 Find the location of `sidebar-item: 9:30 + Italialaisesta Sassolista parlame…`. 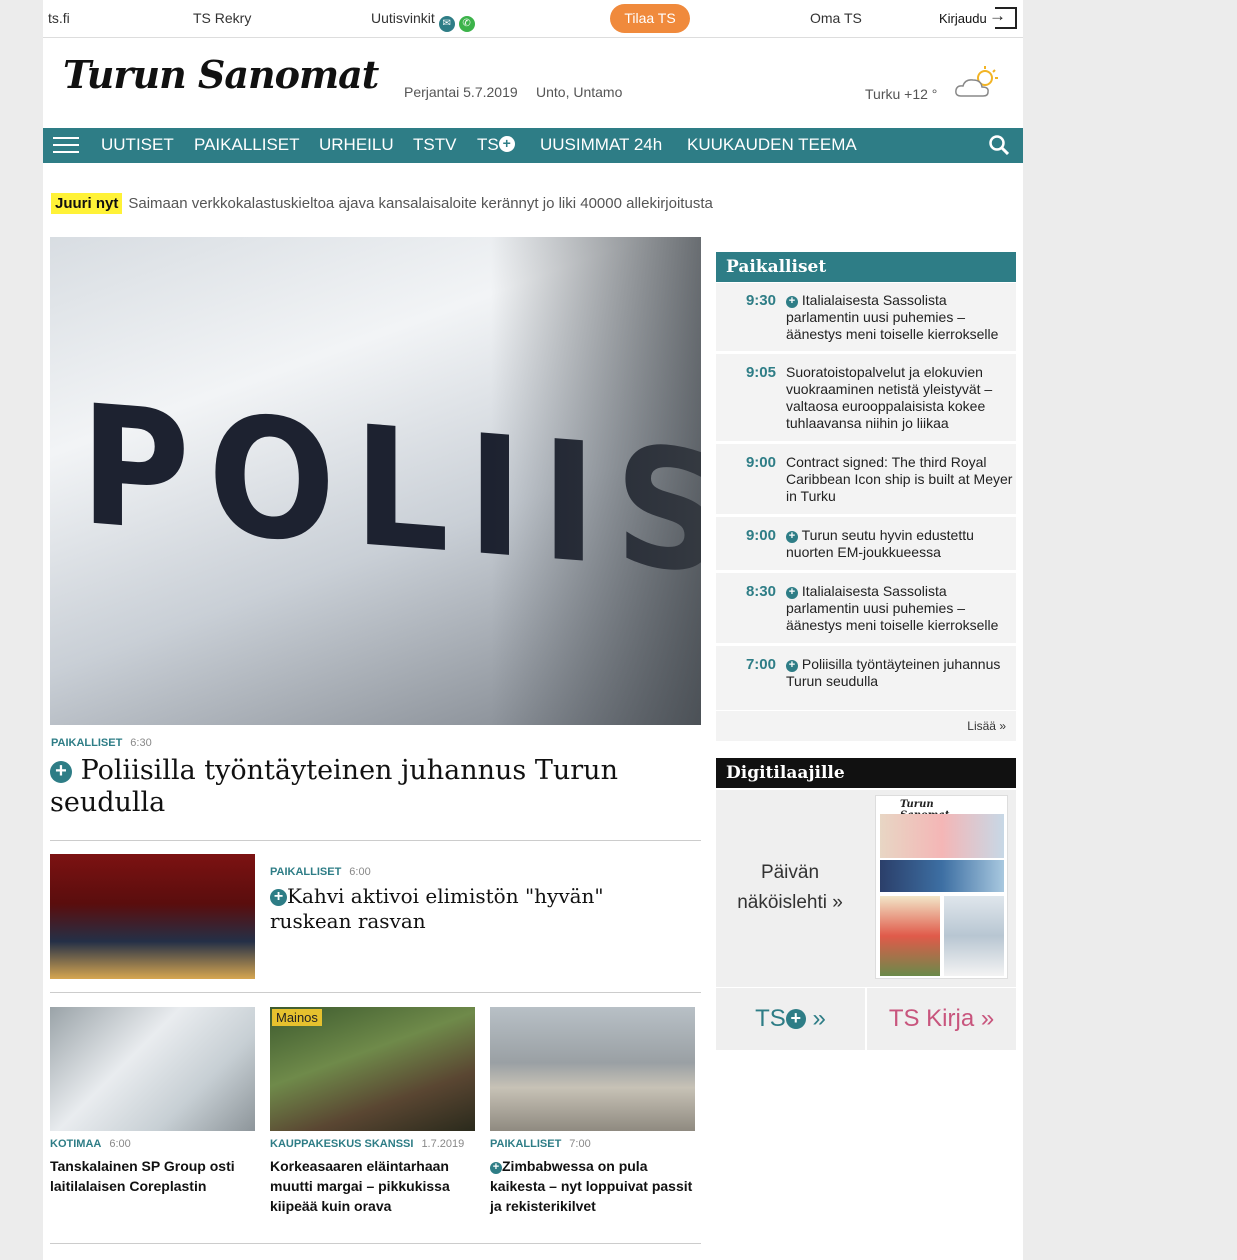

sidebar-item: 9:30 + Italialaisesta Sassolista parlame… is located at coordinates (866, 317).